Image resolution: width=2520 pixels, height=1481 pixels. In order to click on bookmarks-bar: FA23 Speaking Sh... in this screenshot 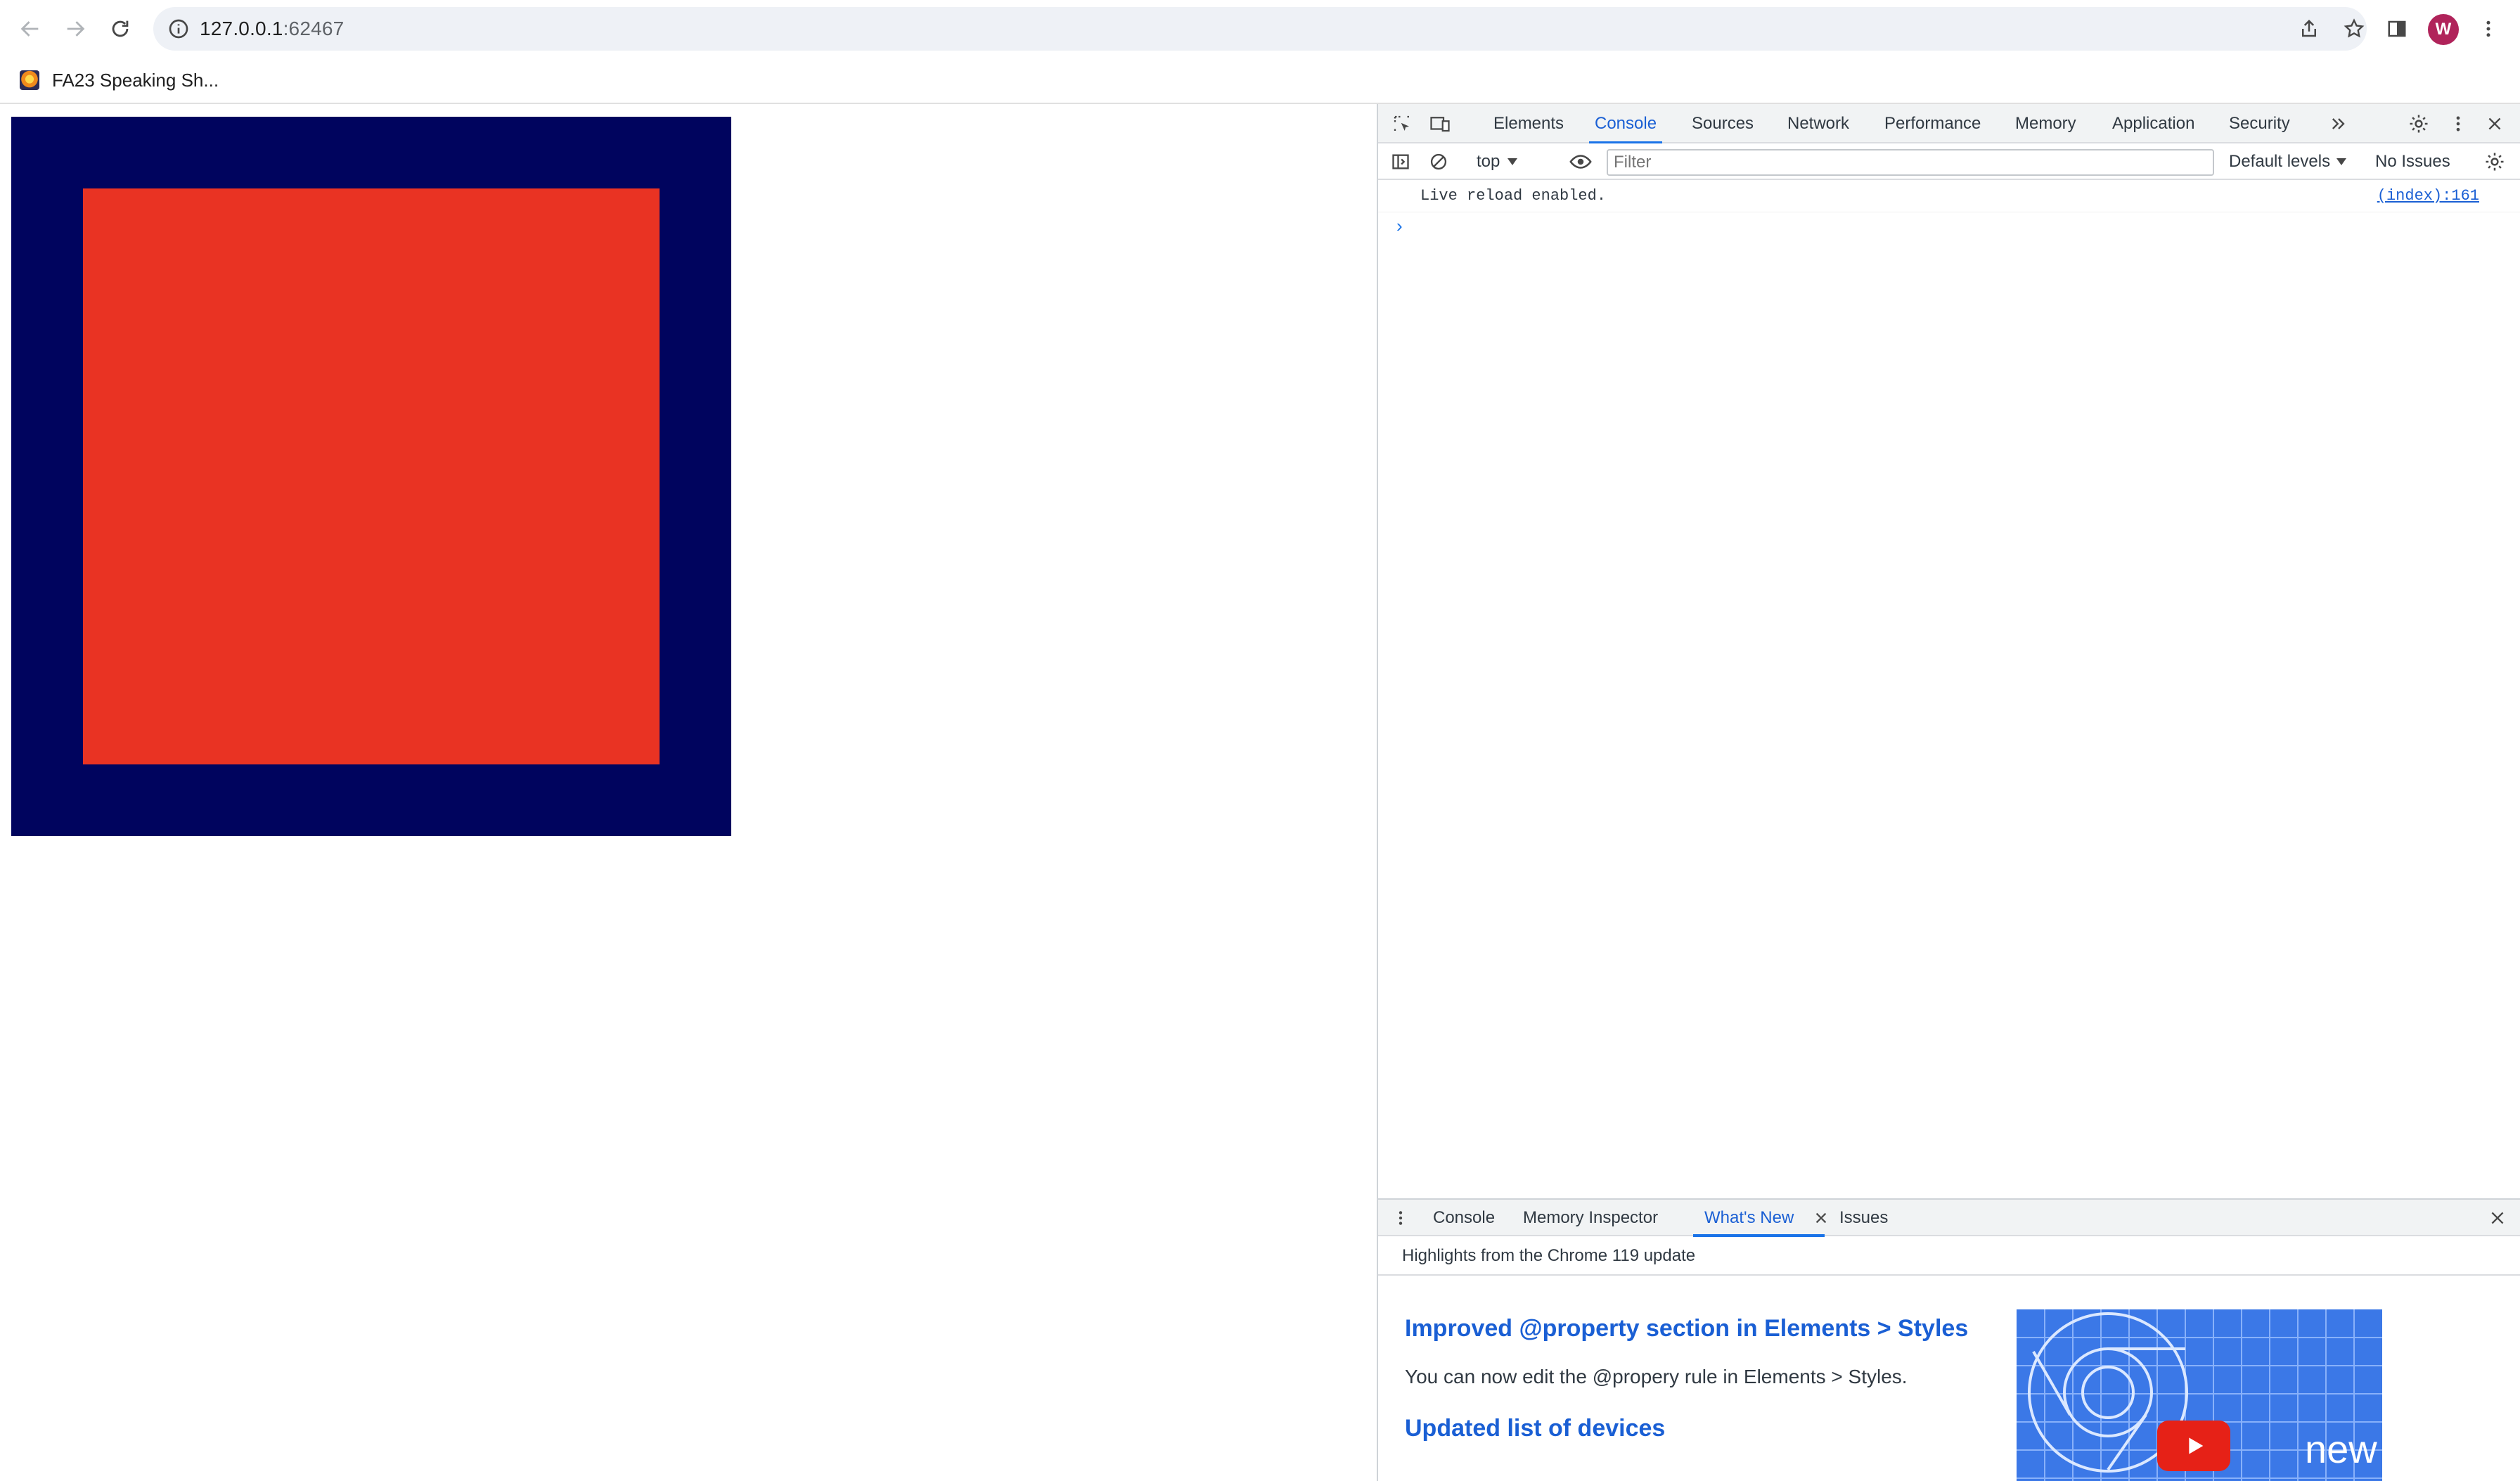, I will do `click(1260, 81)`.